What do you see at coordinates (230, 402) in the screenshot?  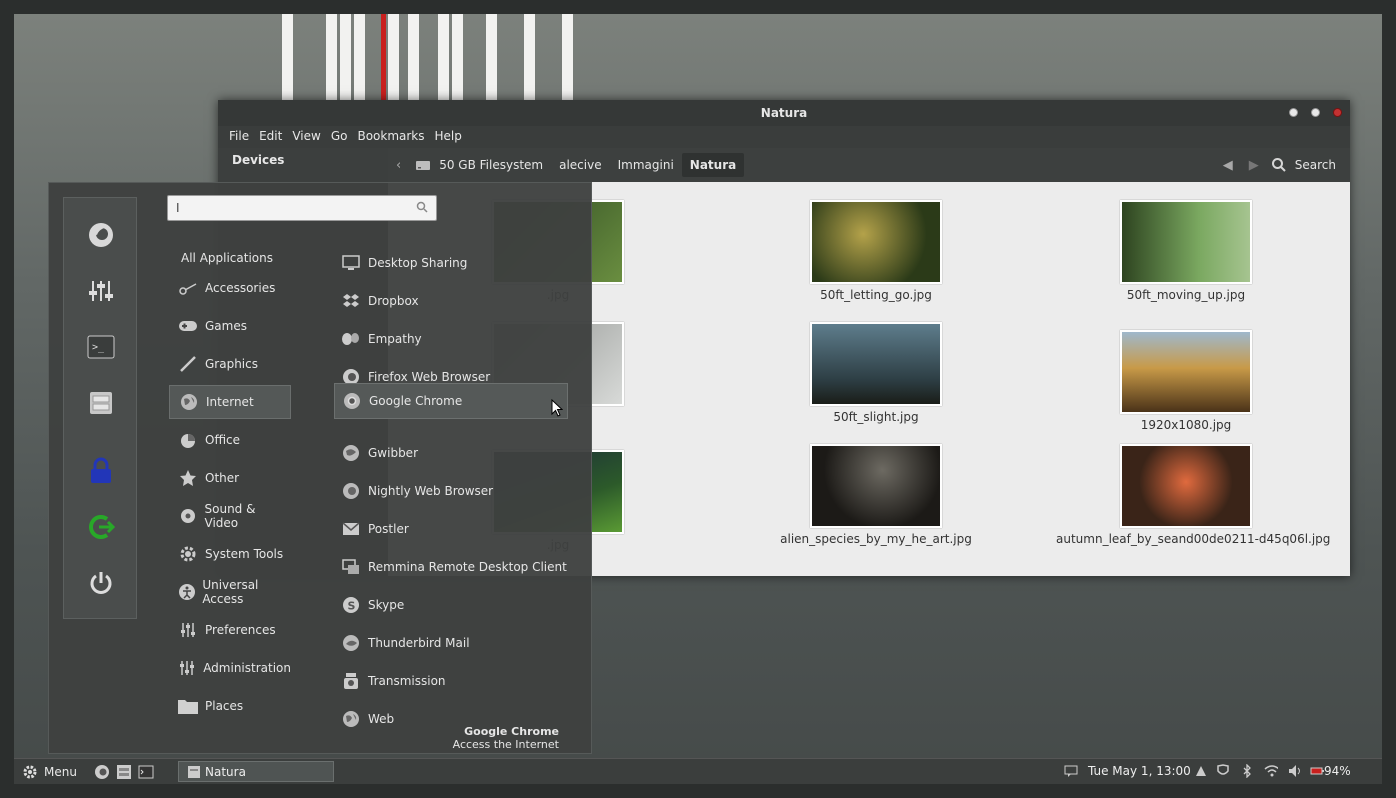 I see `category-internet: Internet` at bounding box center [230, 402].